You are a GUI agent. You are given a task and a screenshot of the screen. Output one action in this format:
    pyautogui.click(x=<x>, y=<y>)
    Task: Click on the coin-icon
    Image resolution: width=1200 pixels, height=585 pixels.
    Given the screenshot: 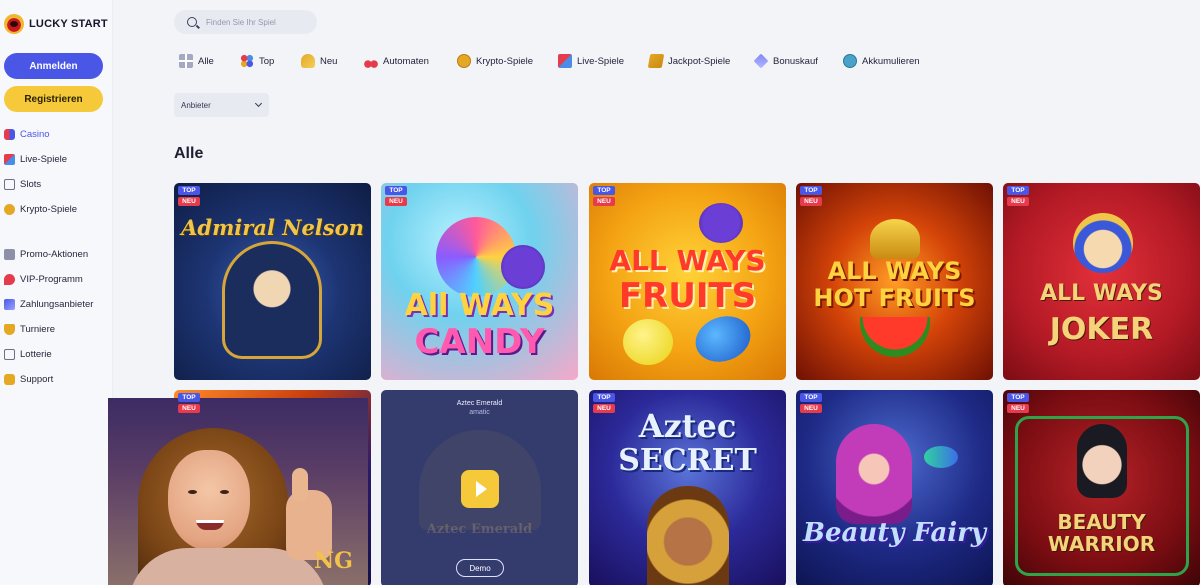 What is the action you would take?
    pyautogui.click(x=464, y=61)
    